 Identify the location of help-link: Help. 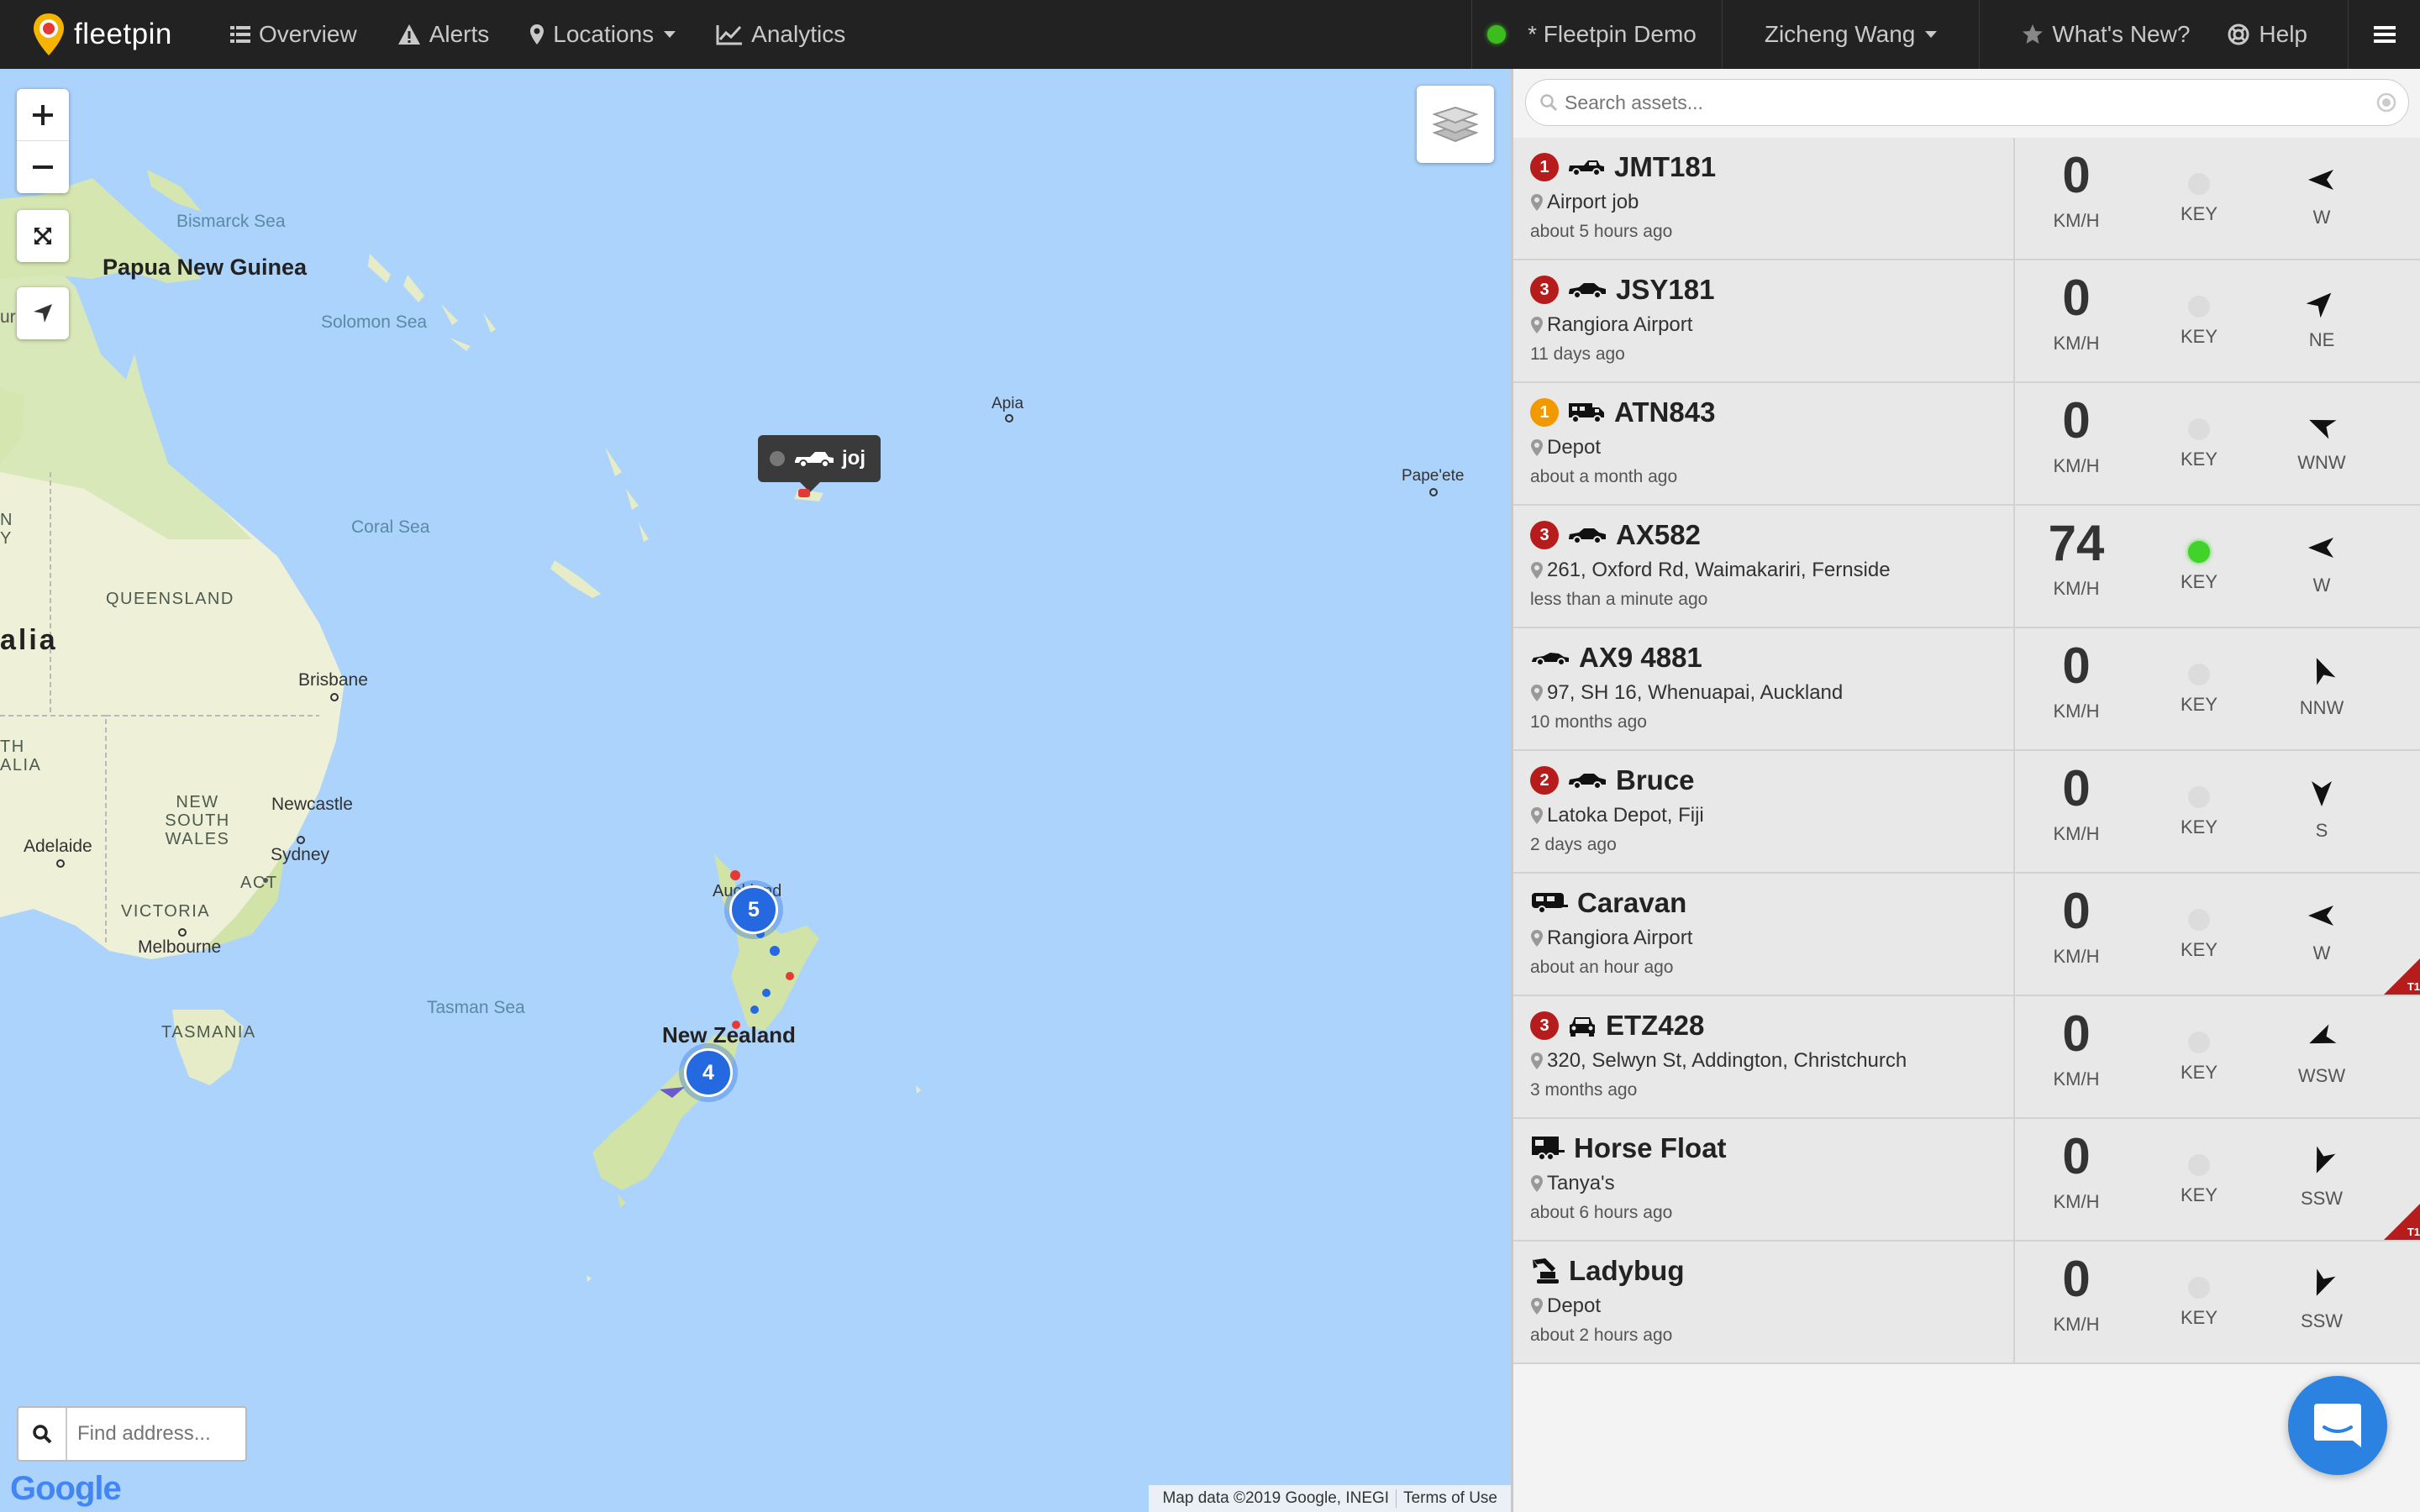
(2279, 34).